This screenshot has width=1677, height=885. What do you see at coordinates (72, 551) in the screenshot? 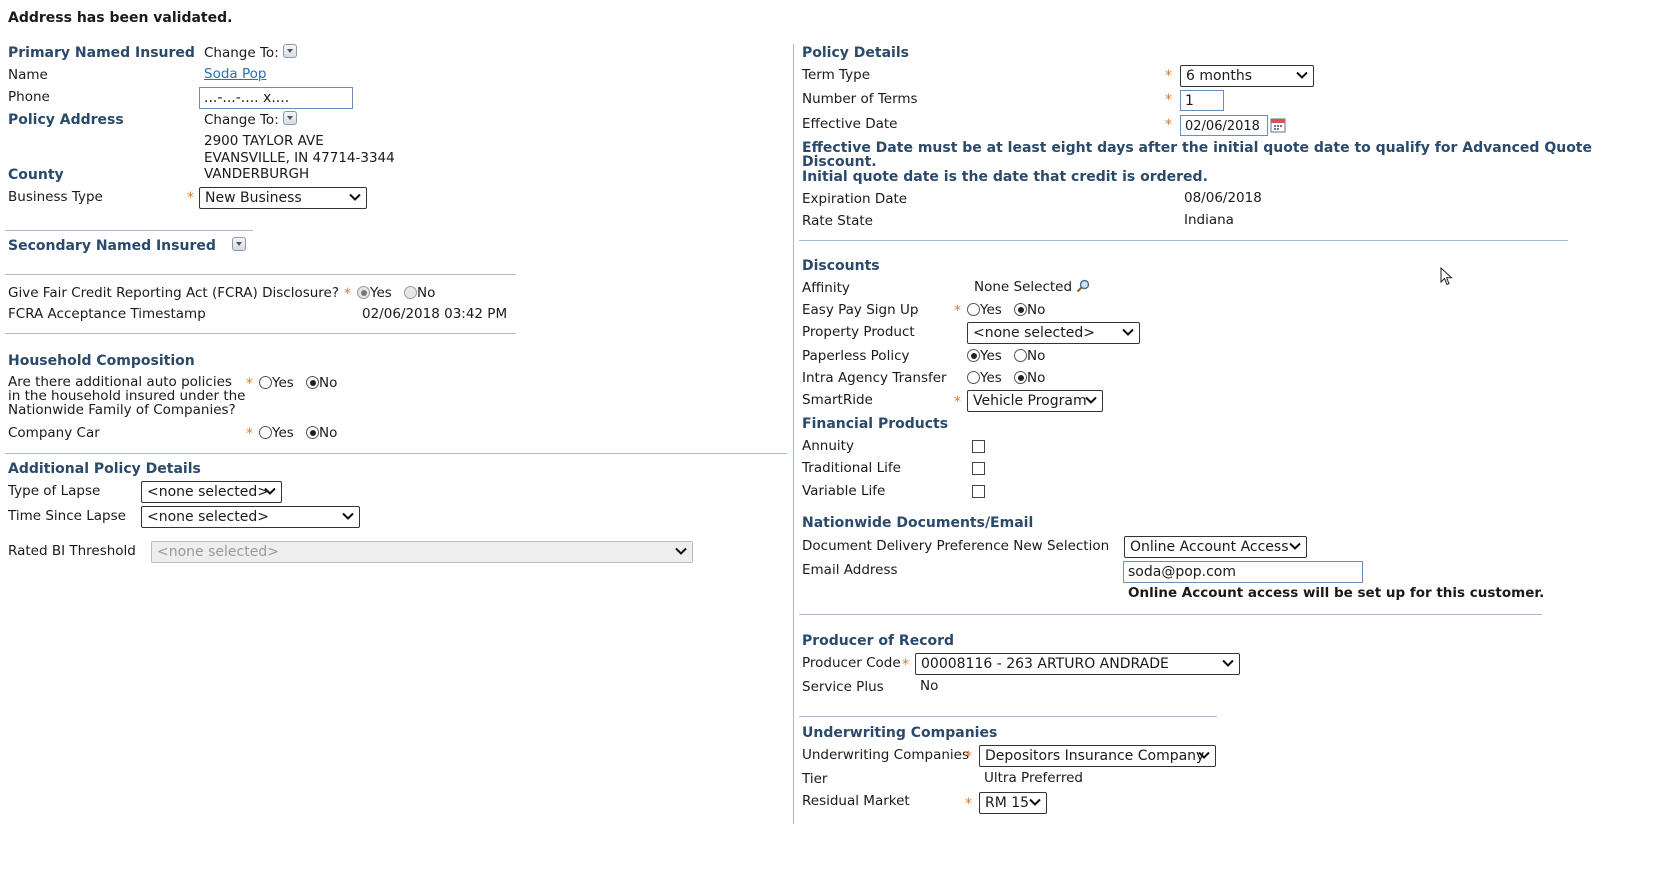
I see `rated-bi-label: Rated BI Threshold` at bounding box center [72, 551].